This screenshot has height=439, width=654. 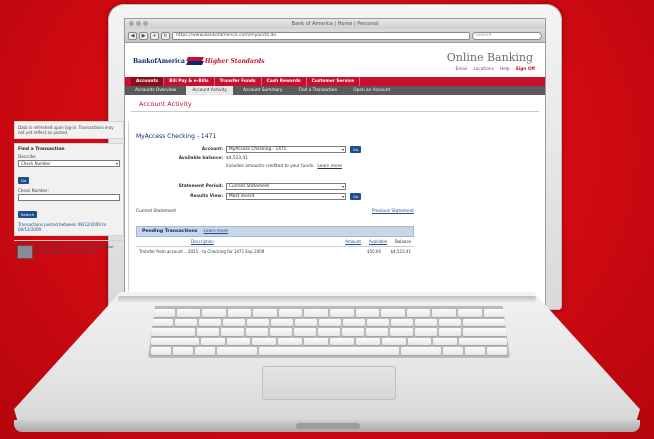 What do you see at coordinates (335, 24) in the screenshot?
I see `window-title: Bank of America | Home | Personal` at bounding box center [335, 24].